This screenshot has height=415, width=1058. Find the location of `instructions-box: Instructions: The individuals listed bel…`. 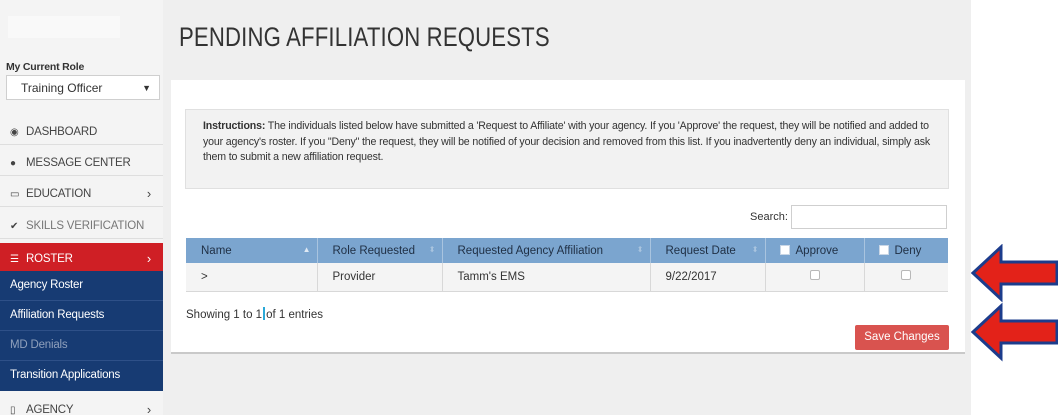

instructions-box: Instructions: The individuals listed bel… is located at coordinates (567, 149).